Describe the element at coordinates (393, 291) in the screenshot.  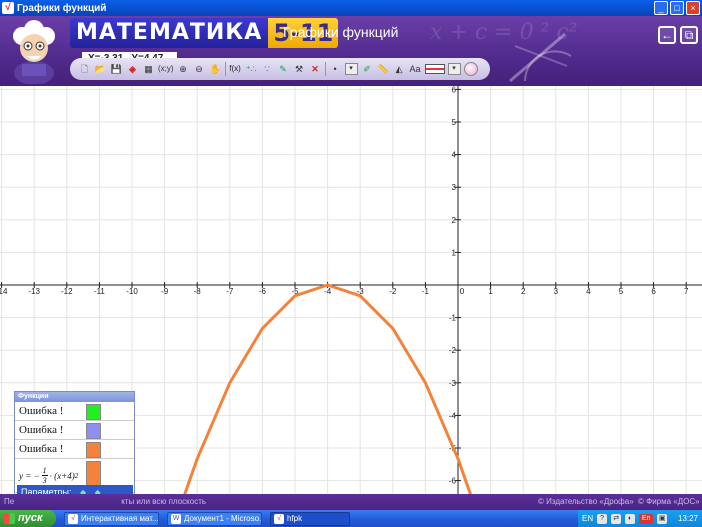
I see `x-tick-label: -2` at that location.